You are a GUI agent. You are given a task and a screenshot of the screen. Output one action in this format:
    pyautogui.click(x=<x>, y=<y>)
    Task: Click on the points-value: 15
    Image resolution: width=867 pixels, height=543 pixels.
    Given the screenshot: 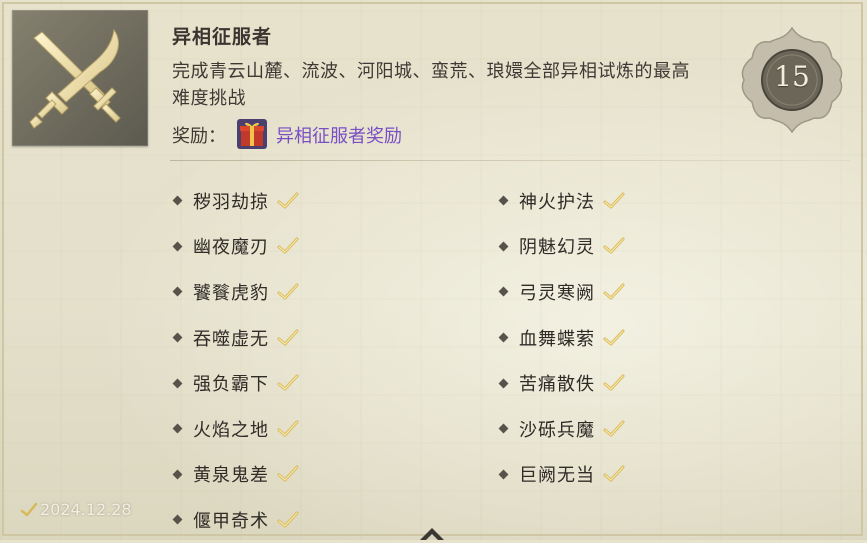 What is the action you would take?
    pyautogui.click(x=792, y=76)
    